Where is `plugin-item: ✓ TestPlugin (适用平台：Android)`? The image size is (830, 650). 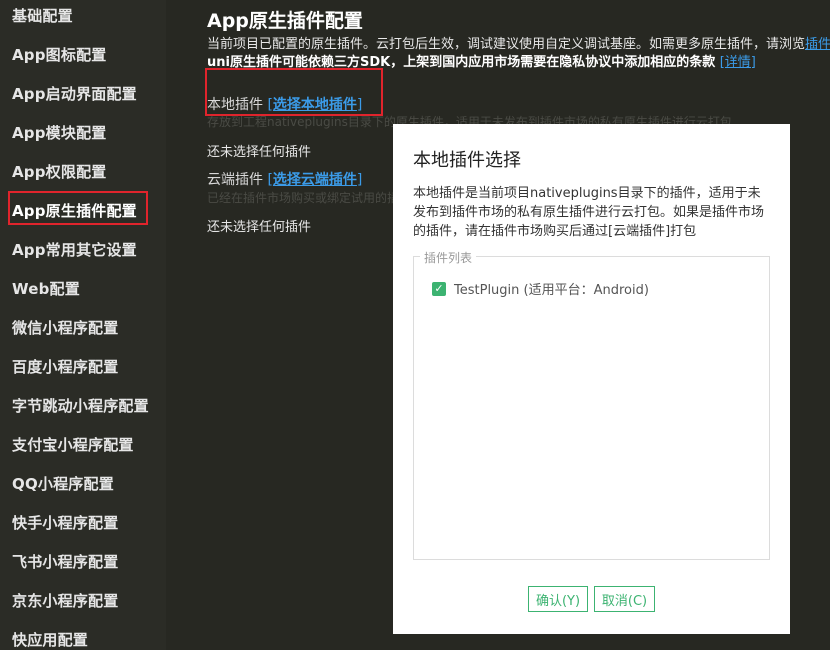 plugin-item: ✓ TestPlugin (适用平台：Android) is located at coordinates (540, 288).